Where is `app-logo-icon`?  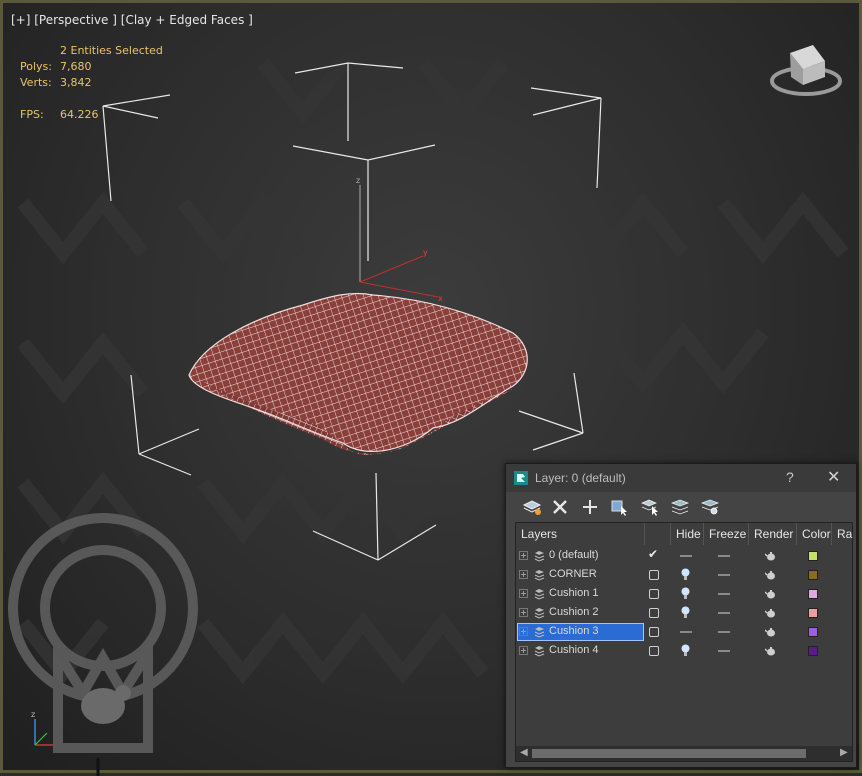
app-logo-icon is located at coordinates (521, 478).